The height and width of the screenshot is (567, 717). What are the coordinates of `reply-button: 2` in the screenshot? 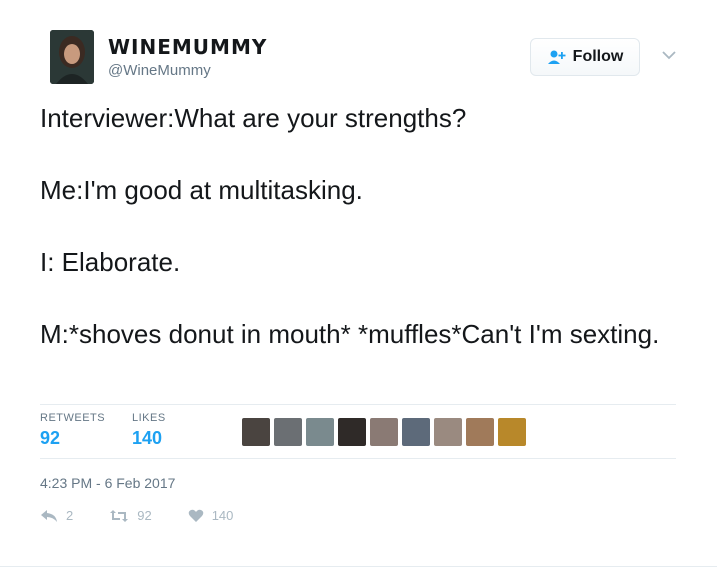 It's located at (56, 515).